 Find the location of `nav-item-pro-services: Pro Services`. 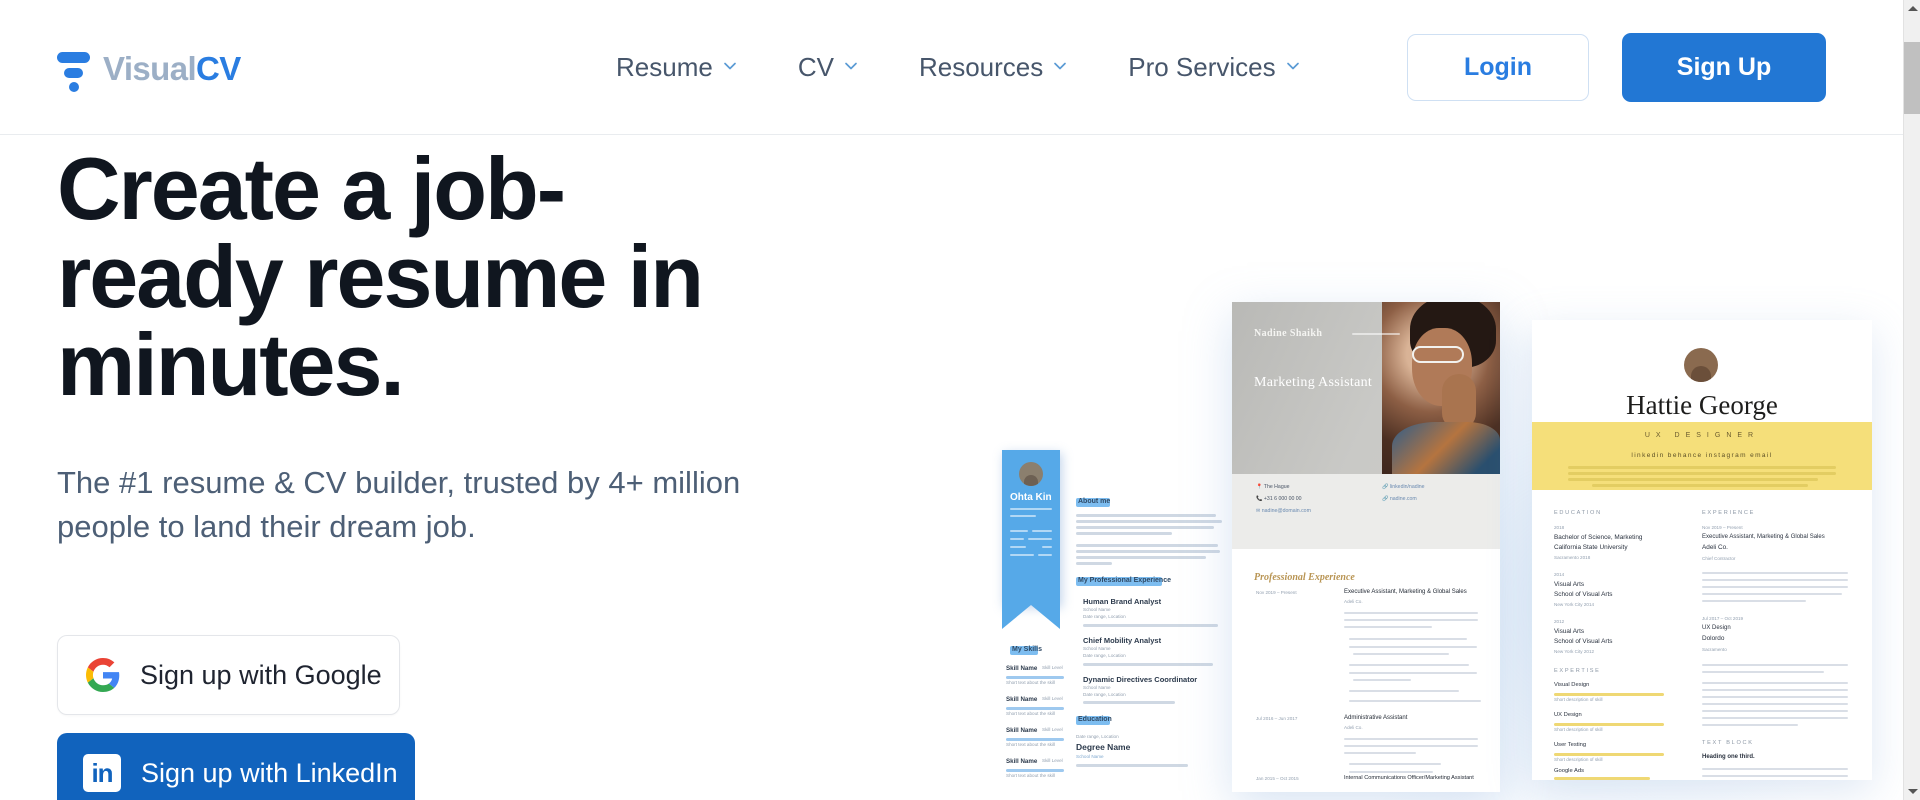

nav-item-pro-services: Pro Services is located at coordinates (1213, 67).